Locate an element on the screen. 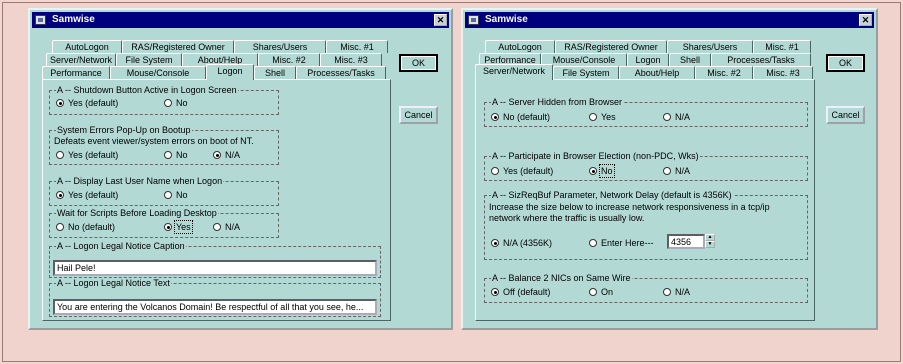 The height and width of the screenshot is (364, 903). sizreqbuf-input: 4356 is located at coordinates (686, 241).